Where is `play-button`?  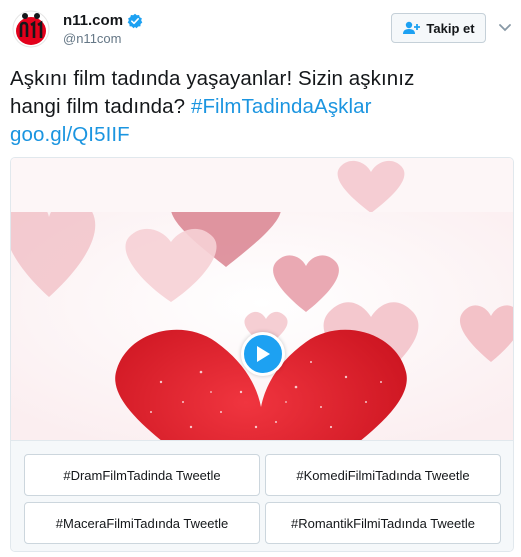
play-button is located at coordinates (263, 354).